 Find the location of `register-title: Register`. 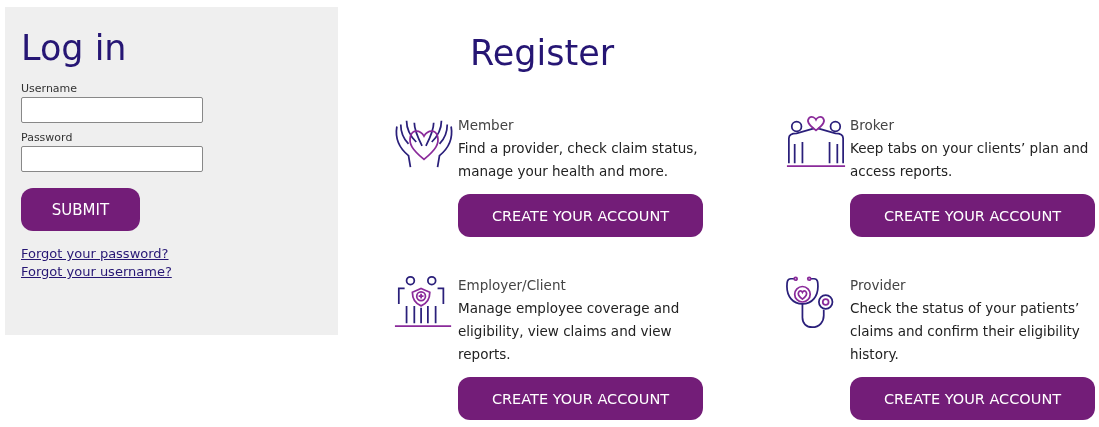

register-title: Register is located at coordinates (543, 53).